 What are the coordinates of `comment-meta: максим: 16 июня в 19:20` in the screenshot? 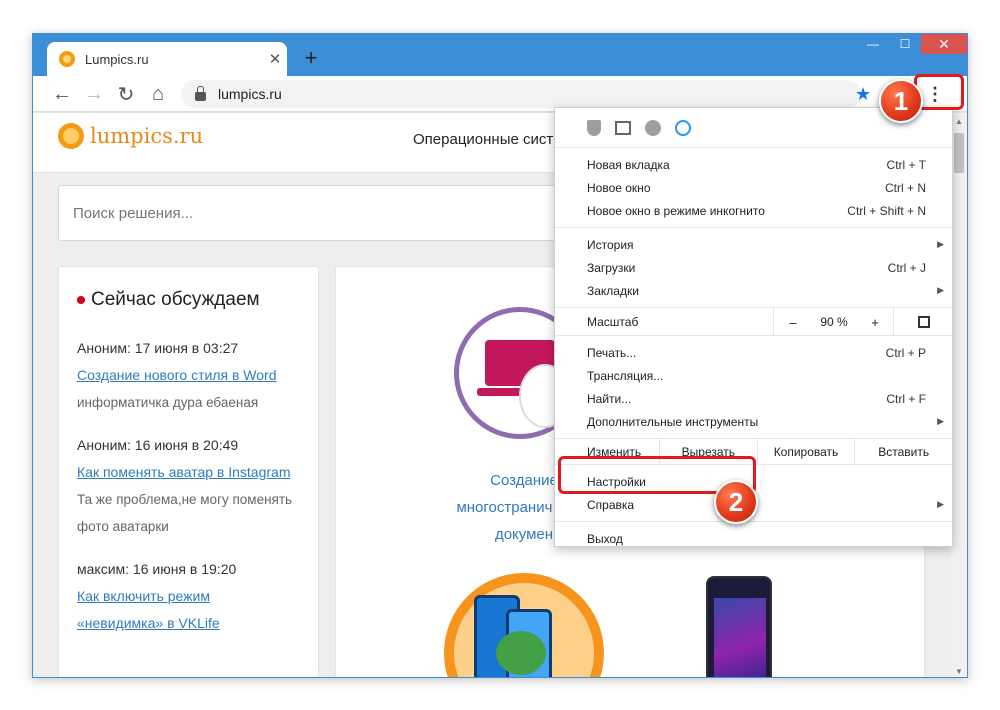 It's located at (157, 569).